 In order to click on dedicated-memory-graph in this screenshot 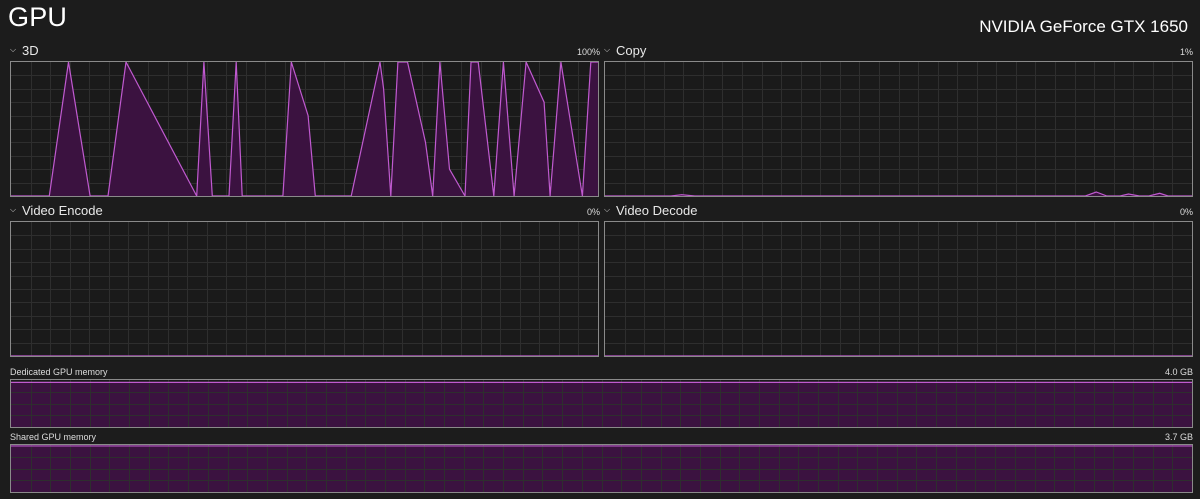, I will do `click(601, 403)`.